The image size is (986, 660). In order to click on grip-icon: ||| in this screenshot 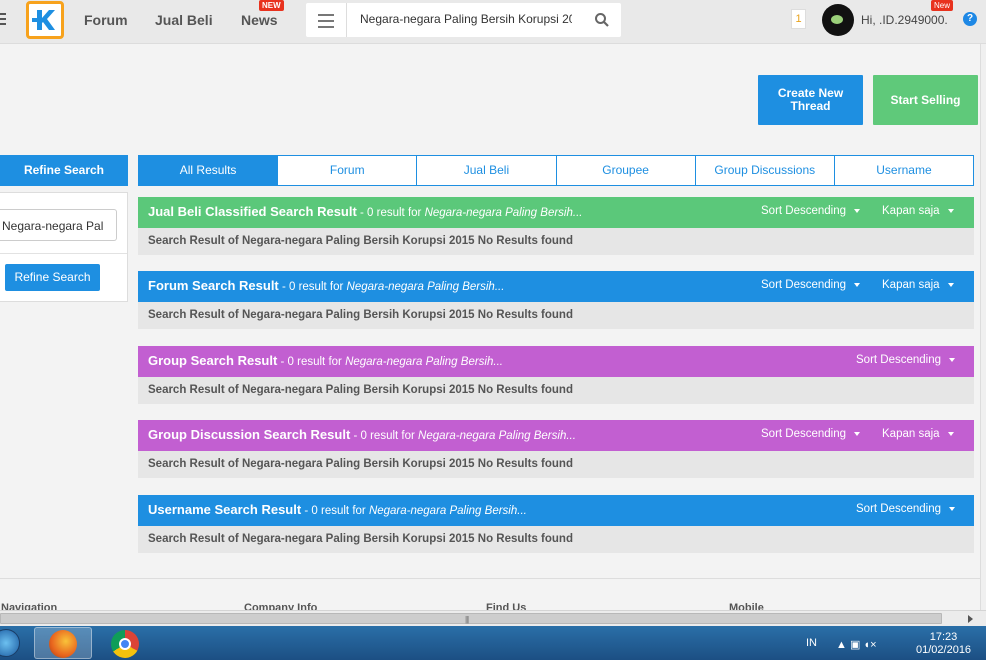, I will do `click(467, 619)`.